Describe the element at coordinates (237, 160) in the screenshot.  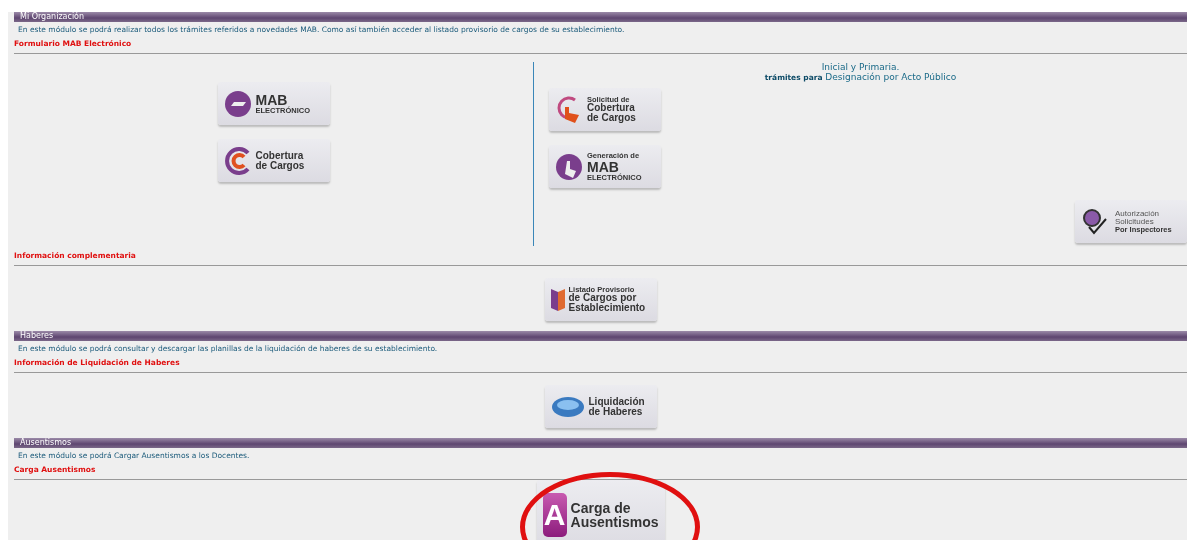
I see `arcs-icon` at that location.